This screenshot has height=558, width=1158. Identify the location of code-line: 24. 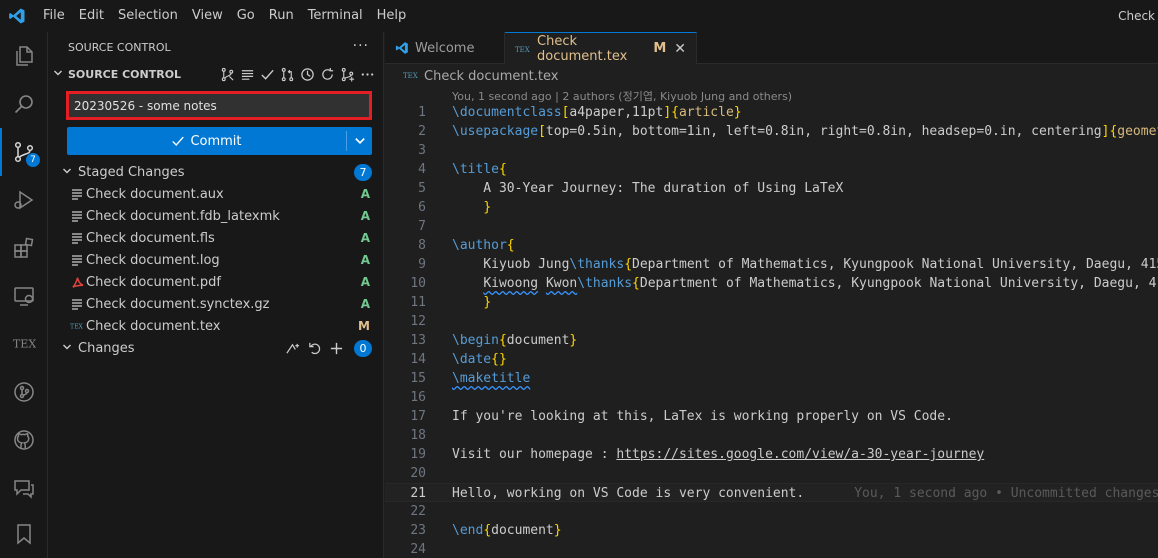
(771, 549).